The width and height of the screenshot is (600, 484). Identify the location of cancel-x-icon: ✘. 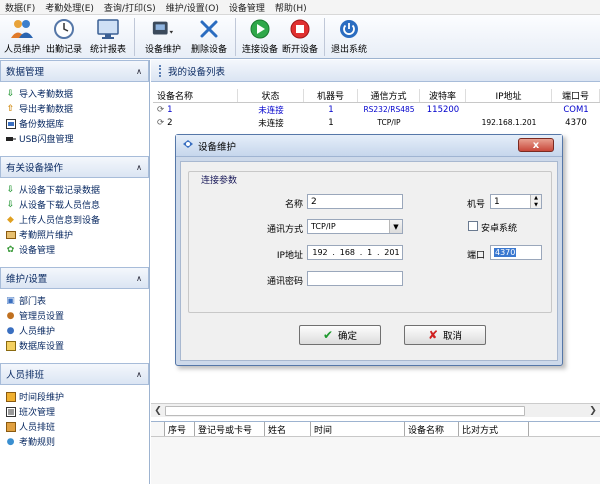
(433, 335).